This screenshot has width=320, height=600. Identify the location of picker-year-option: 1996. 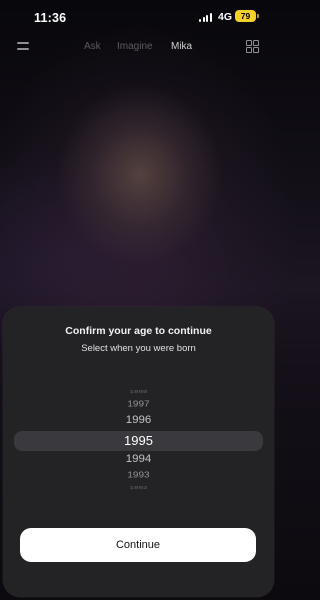
(138, 419).